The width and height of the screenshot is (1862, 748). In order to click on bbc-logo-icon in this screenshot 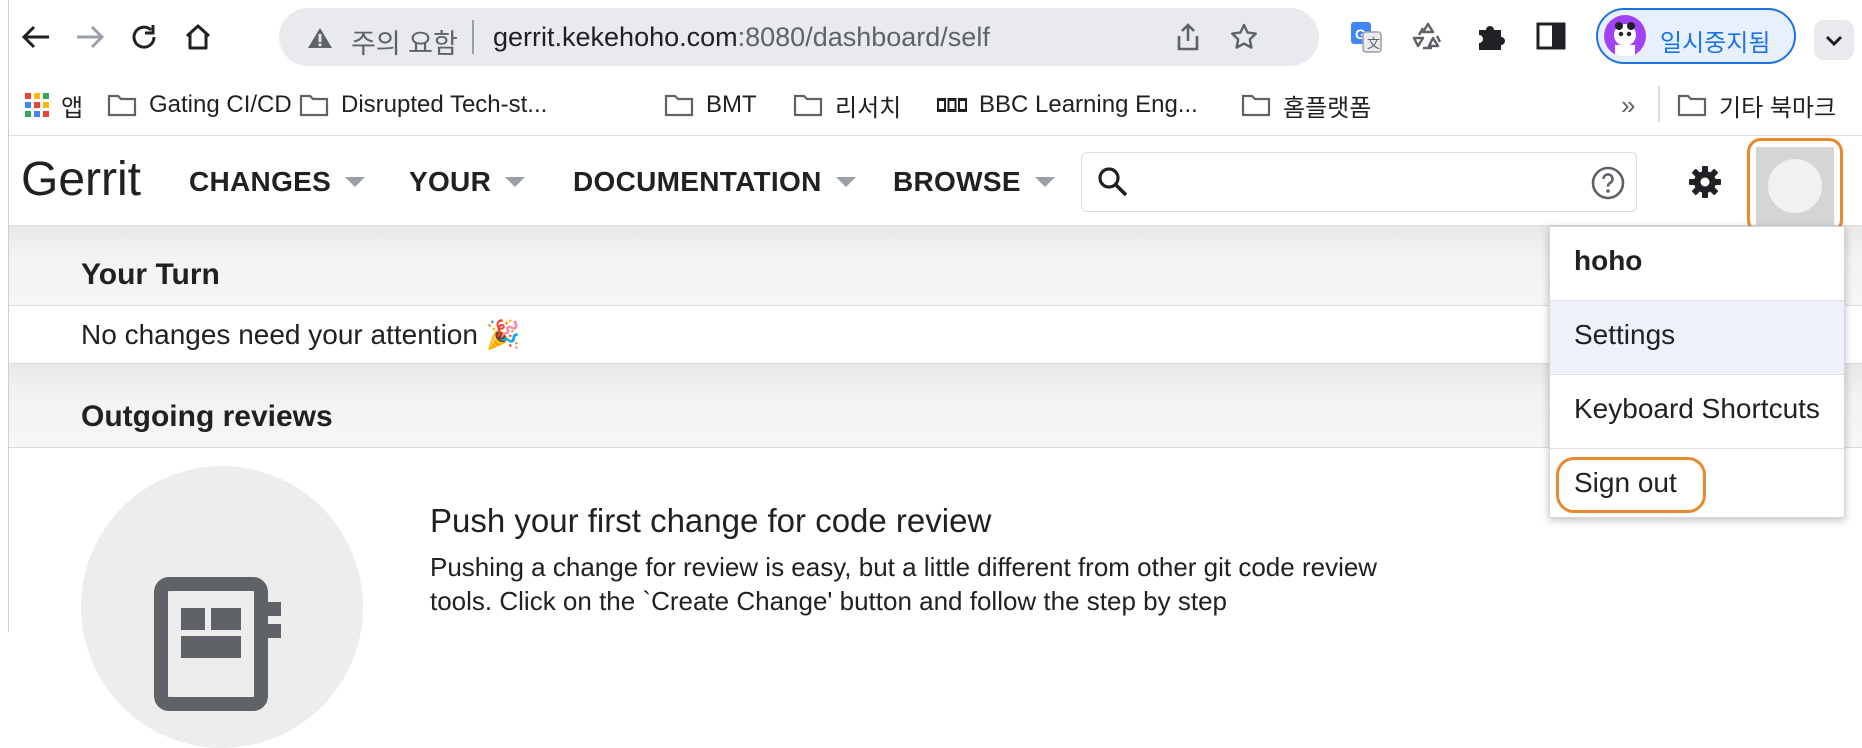, I will do `click(952, 105)`.